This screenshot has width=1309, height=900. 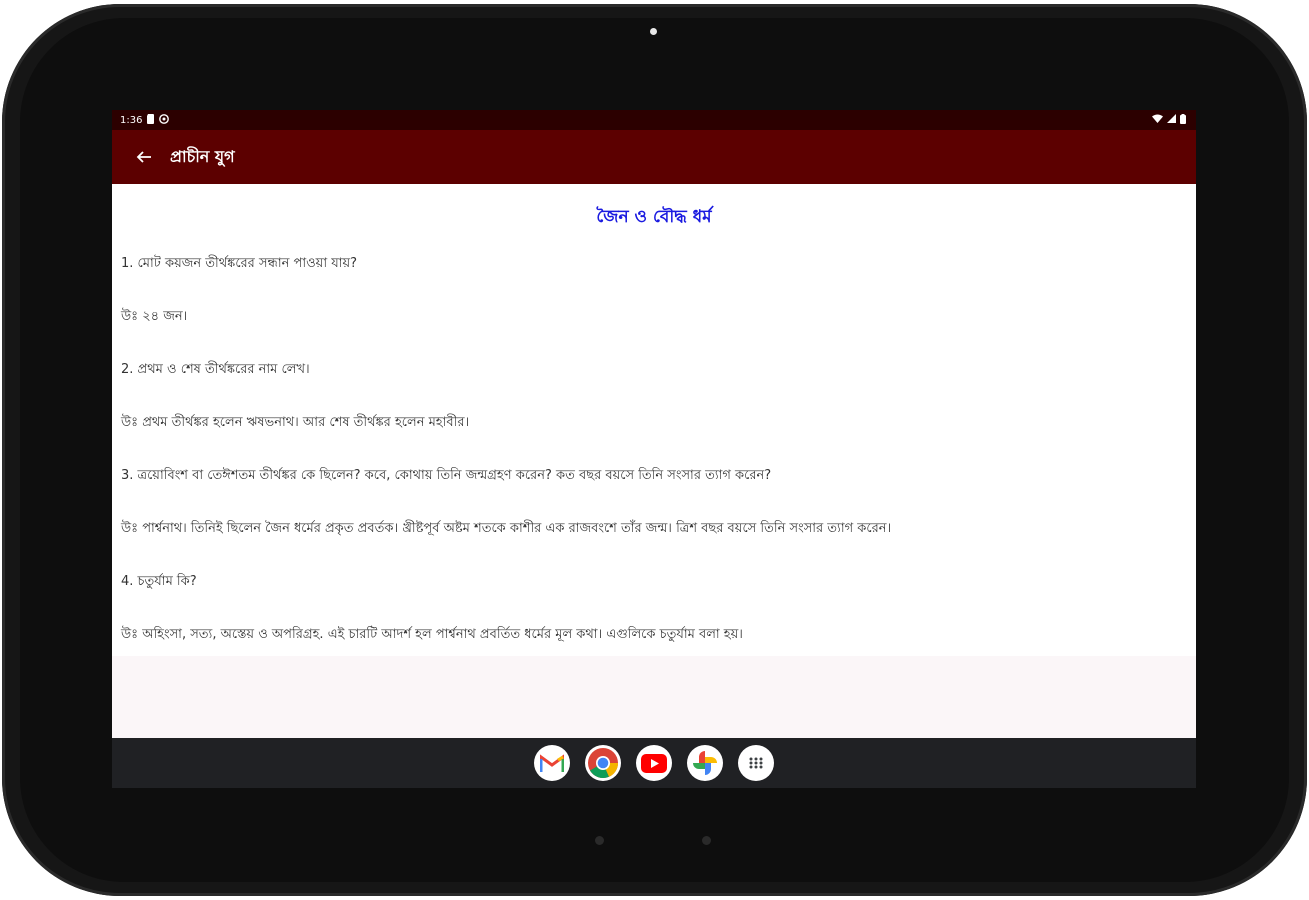 I want to click on app-title: প্রাচীন যুগ, so click(x=202, y=156).